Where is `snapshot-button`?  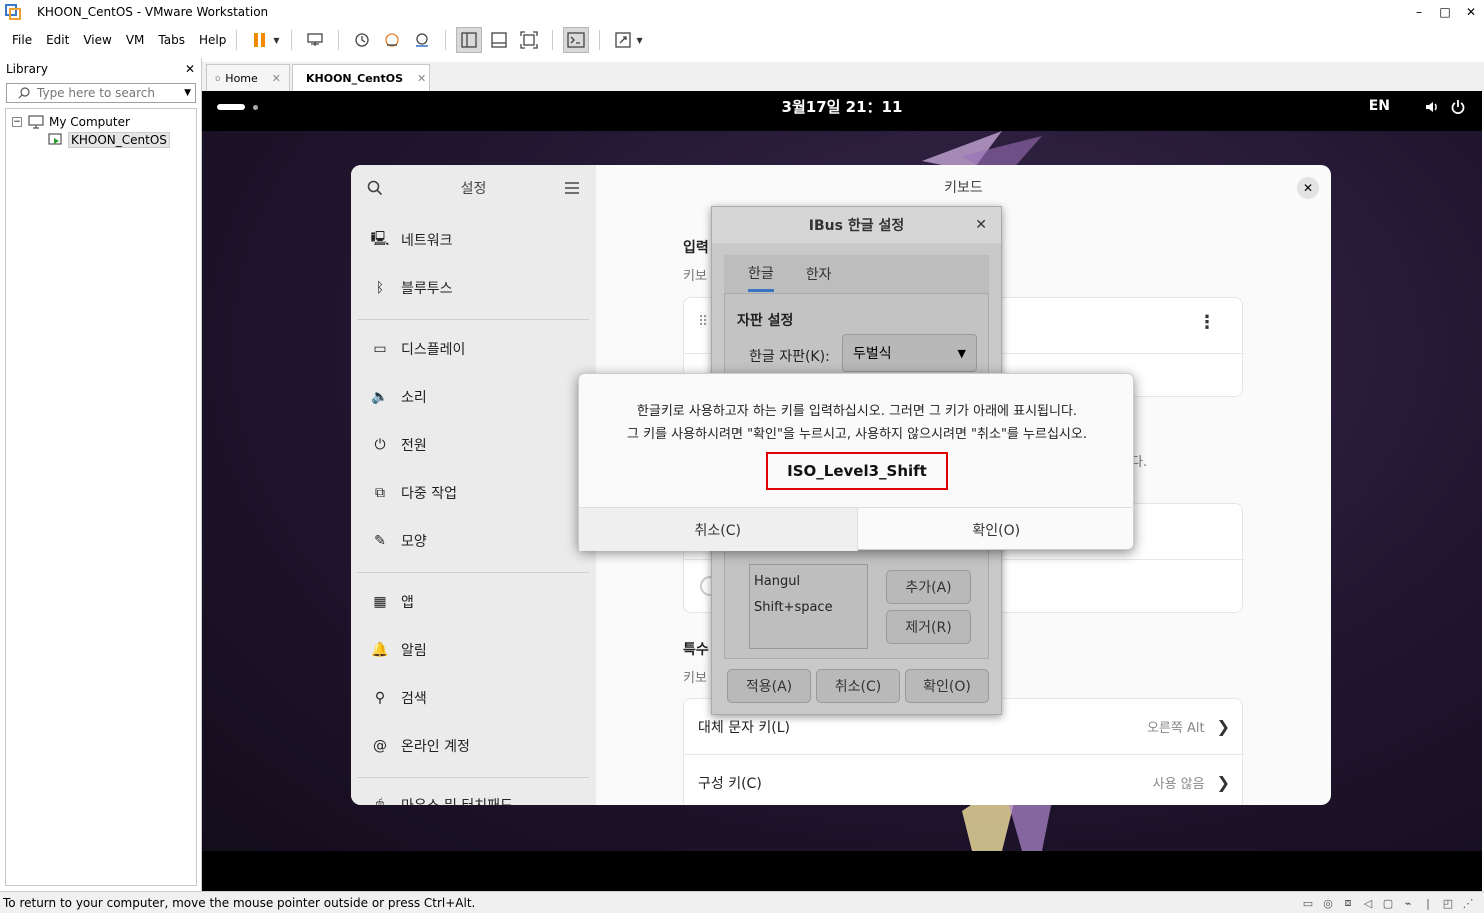
snapshot-button is located at coordinates (362, 40).